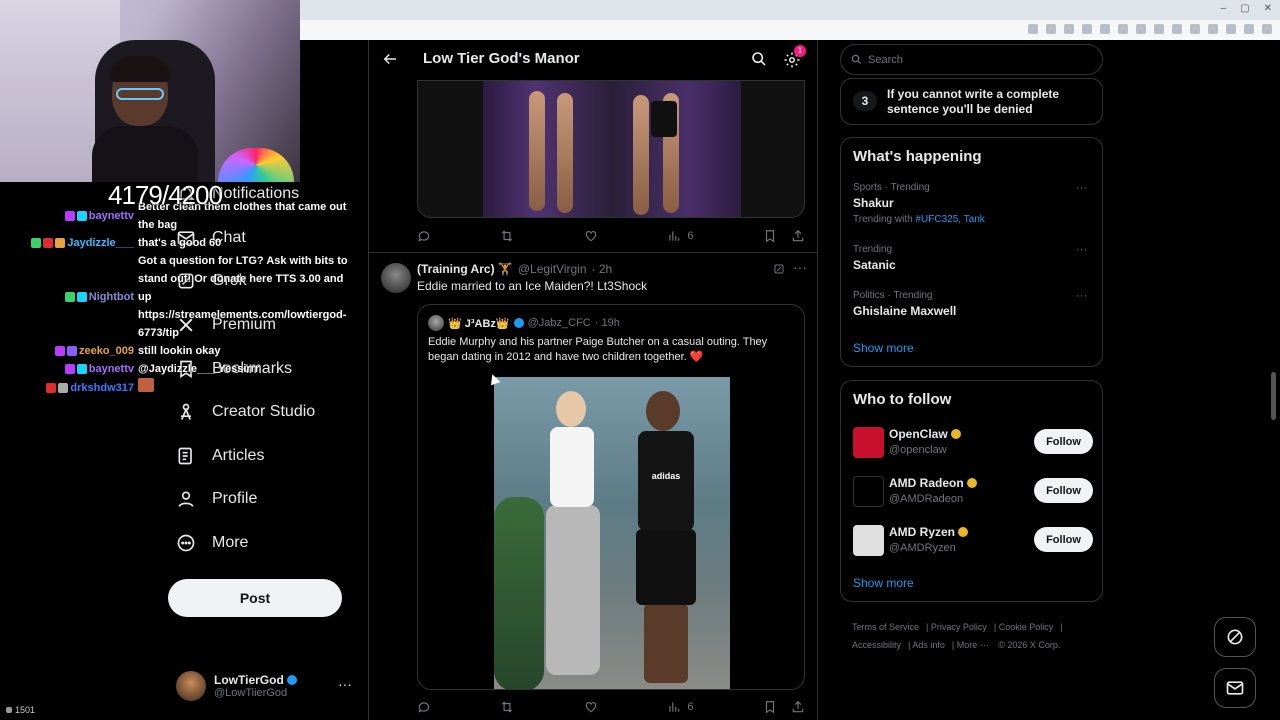  What do you see at coordinates (607, 323) in the screenshot?
I see `quoted-time: · 19h` at bounding box center [607, 323].